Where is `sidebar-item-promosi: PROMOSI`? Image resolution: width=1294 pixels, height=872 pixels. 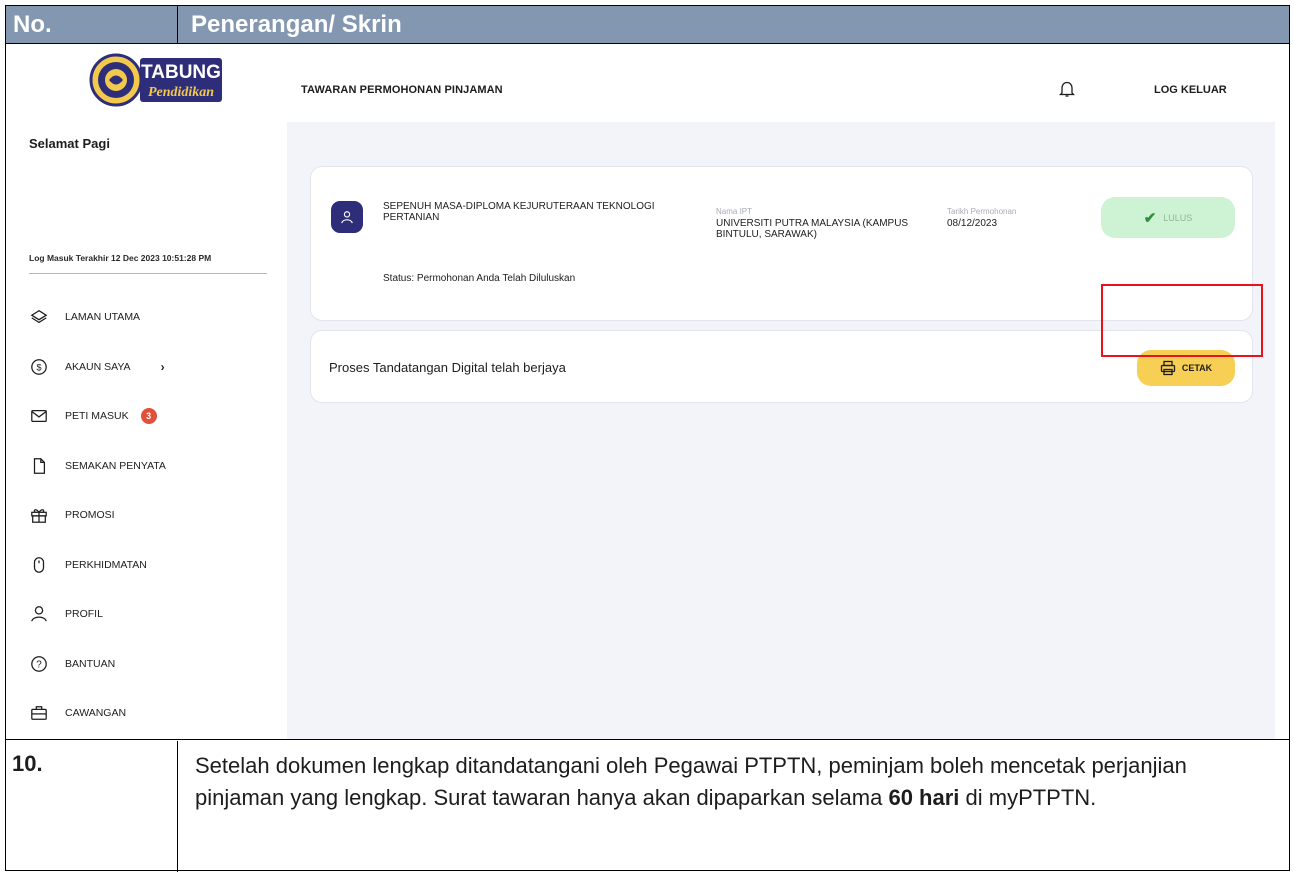 sidebar-item-promosi: PROMOSI is located at coordinates (72, 515).